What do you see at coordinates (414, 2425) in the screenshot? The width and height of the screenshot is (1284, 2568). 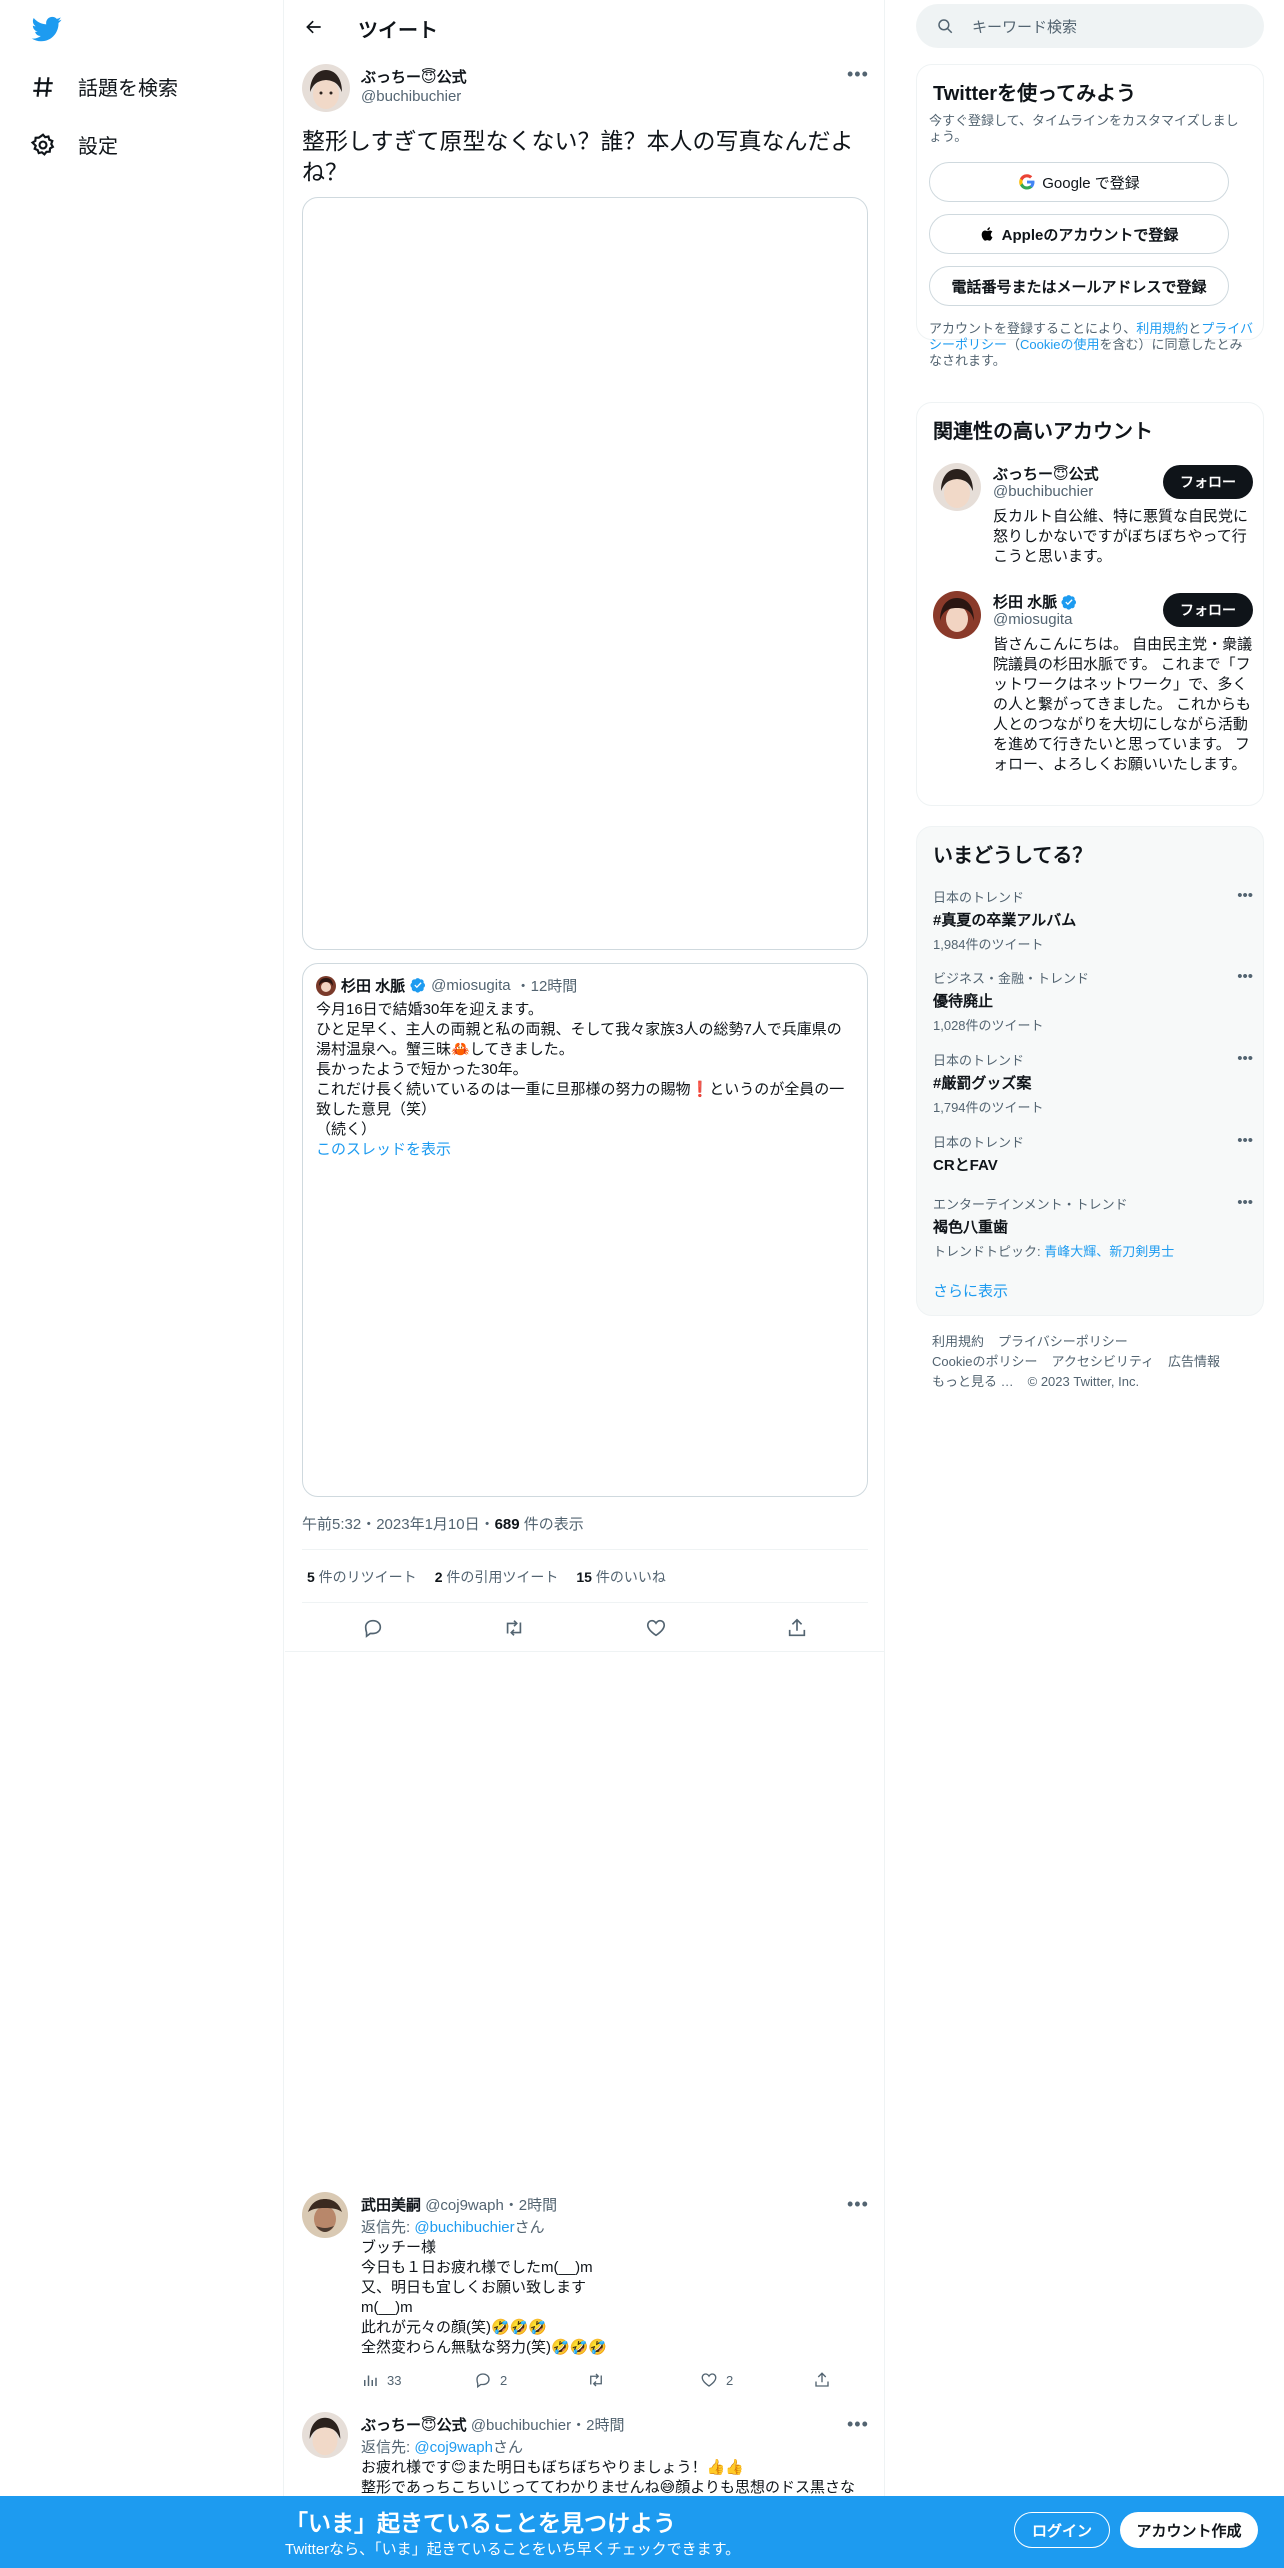 I see `reply-name: ぶっちー😇公式` at bounding box center [414, 2425].